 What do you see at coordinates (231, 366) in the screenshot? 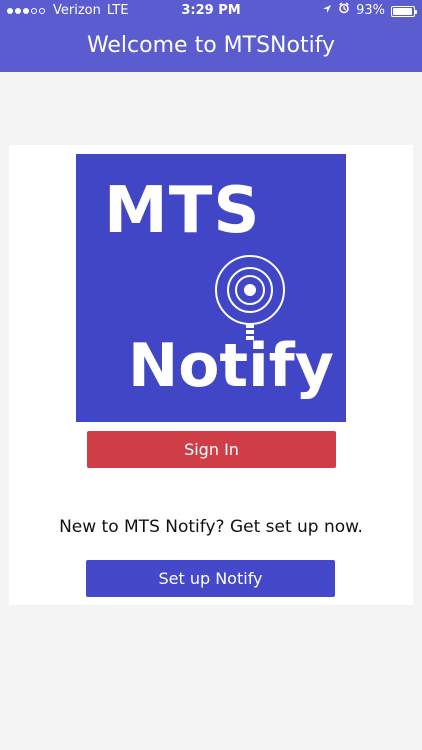
I see `logo-line-notify: Notify` at bounding box center [231, 366].